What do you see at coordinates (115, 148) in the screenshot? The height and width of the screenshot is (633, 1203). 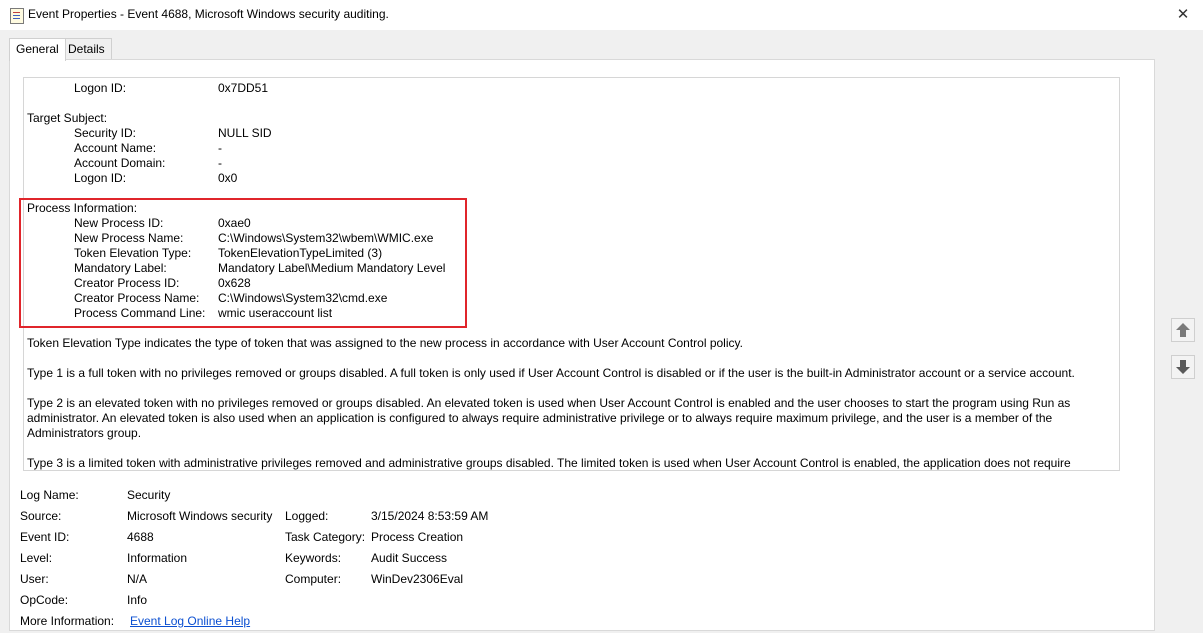 I see `field-label: Account Name:` at bounding box center [115, 148].